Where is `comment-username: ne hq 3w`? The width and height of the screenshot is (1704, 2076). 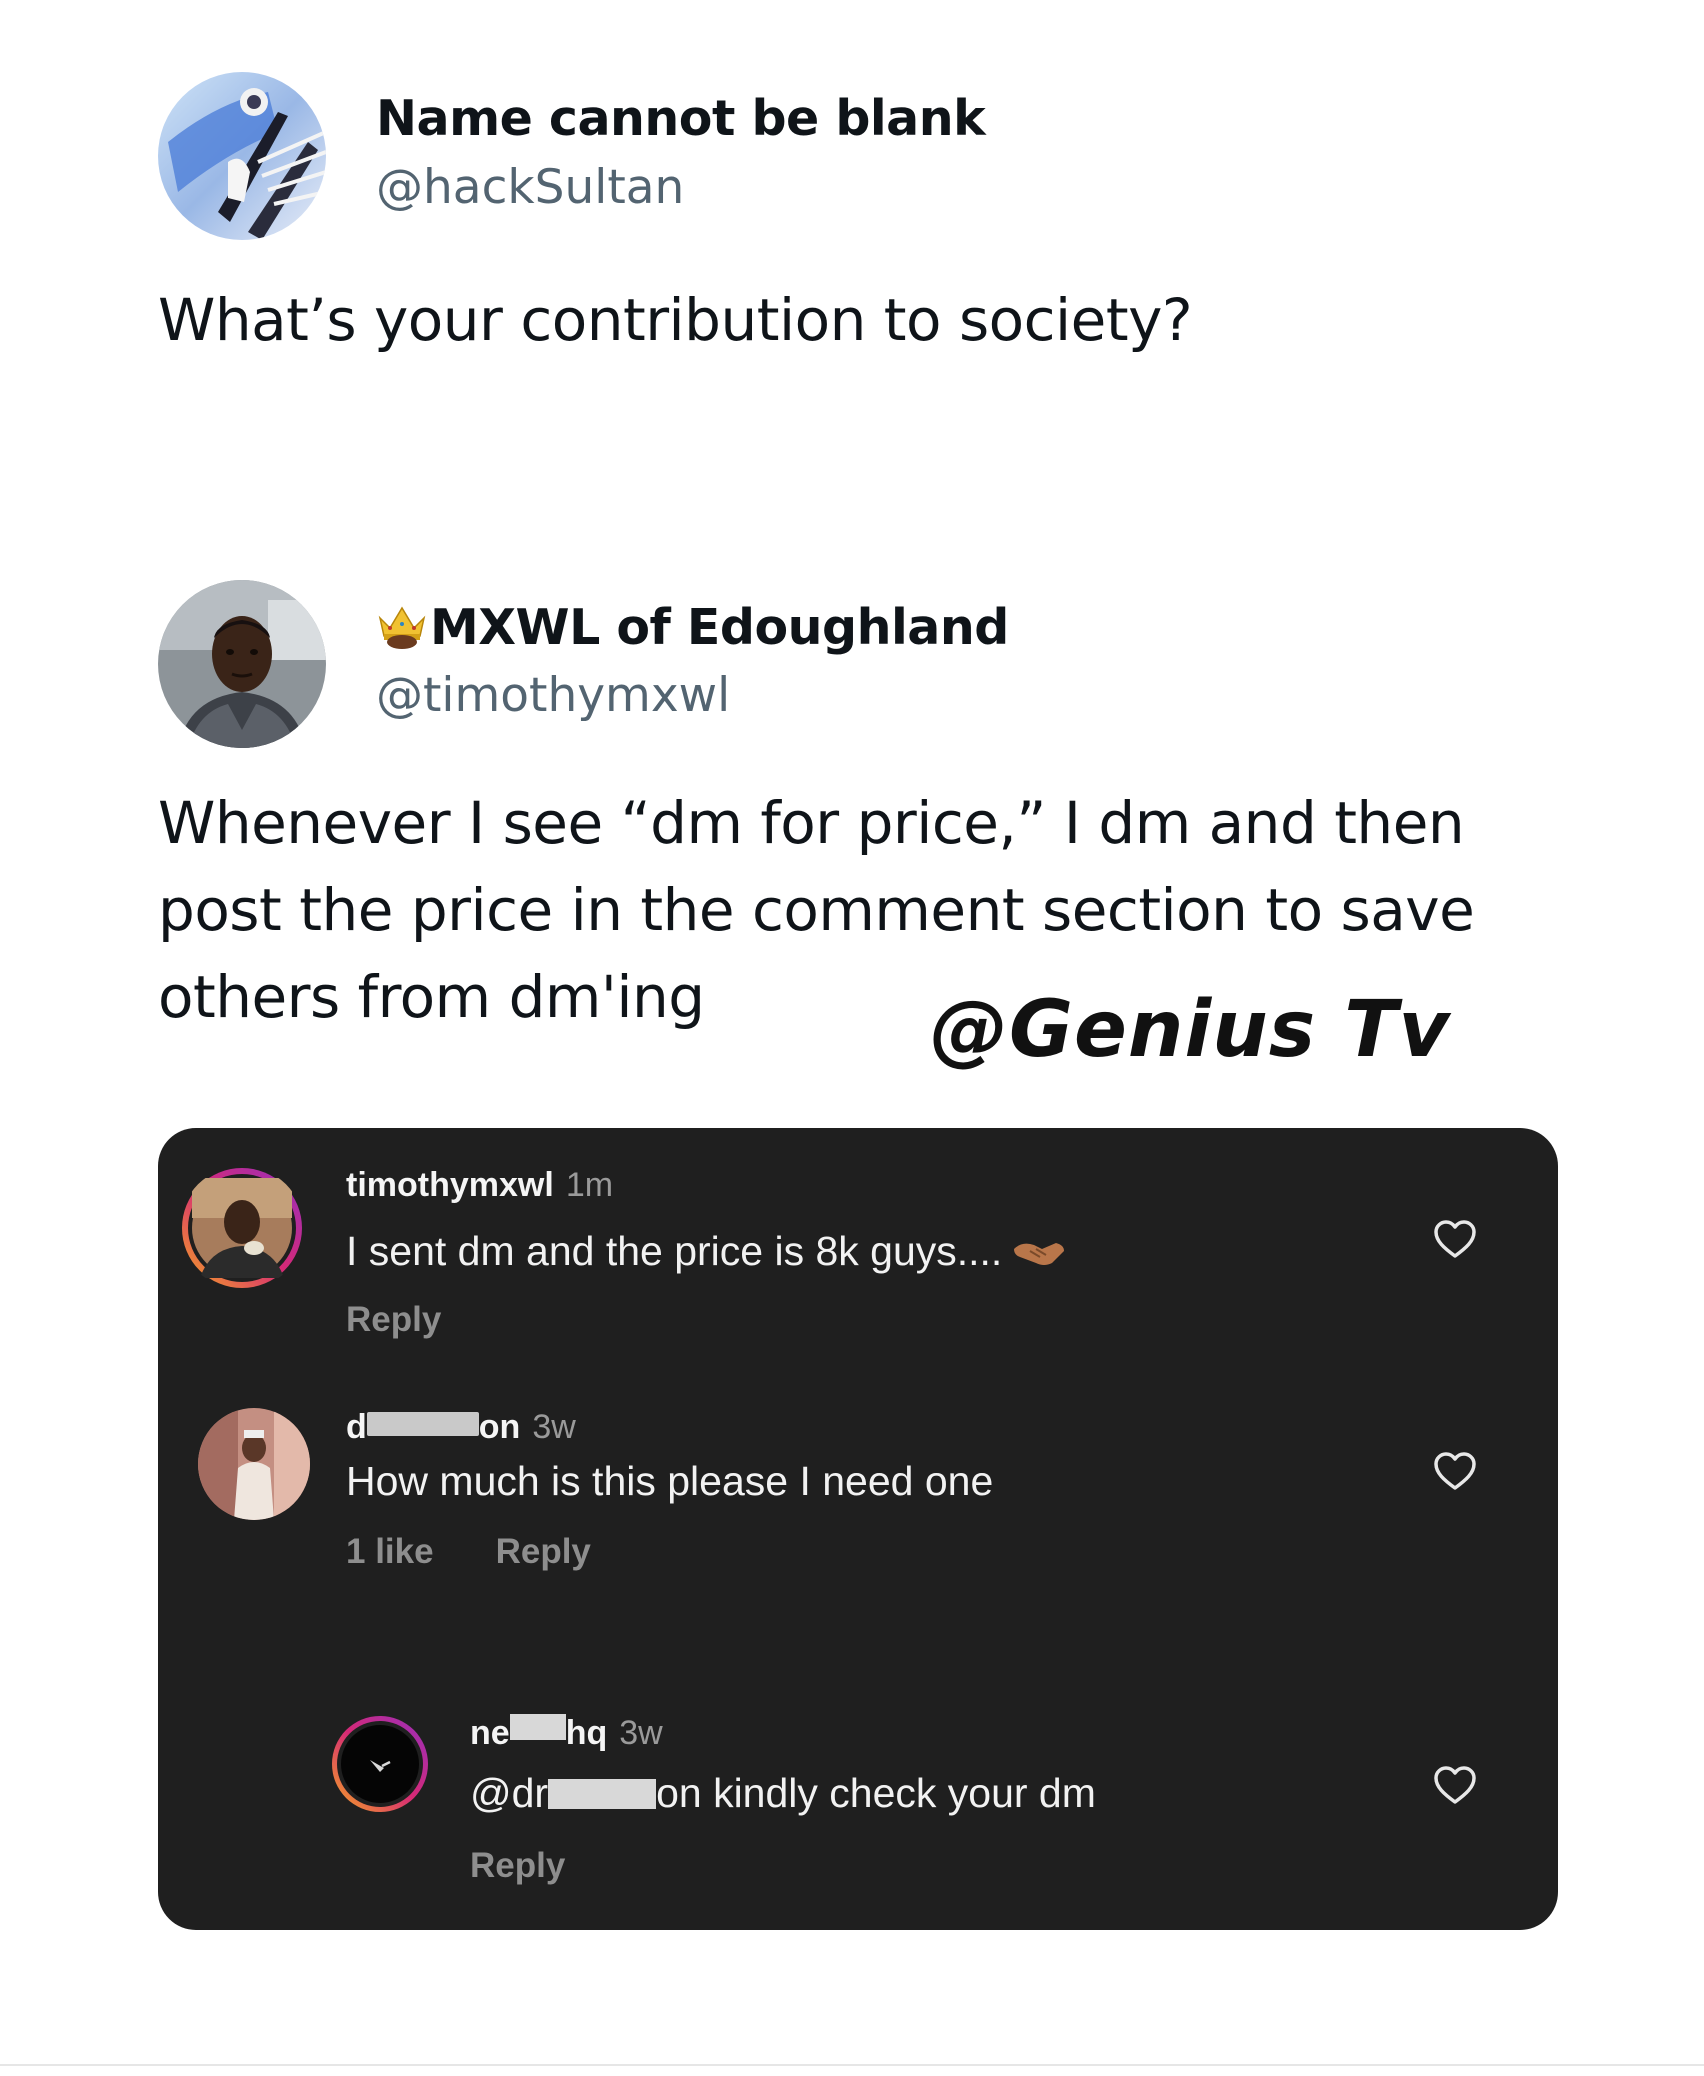 comment-username: ne hq 3w is located at coordinates (566, 1733).